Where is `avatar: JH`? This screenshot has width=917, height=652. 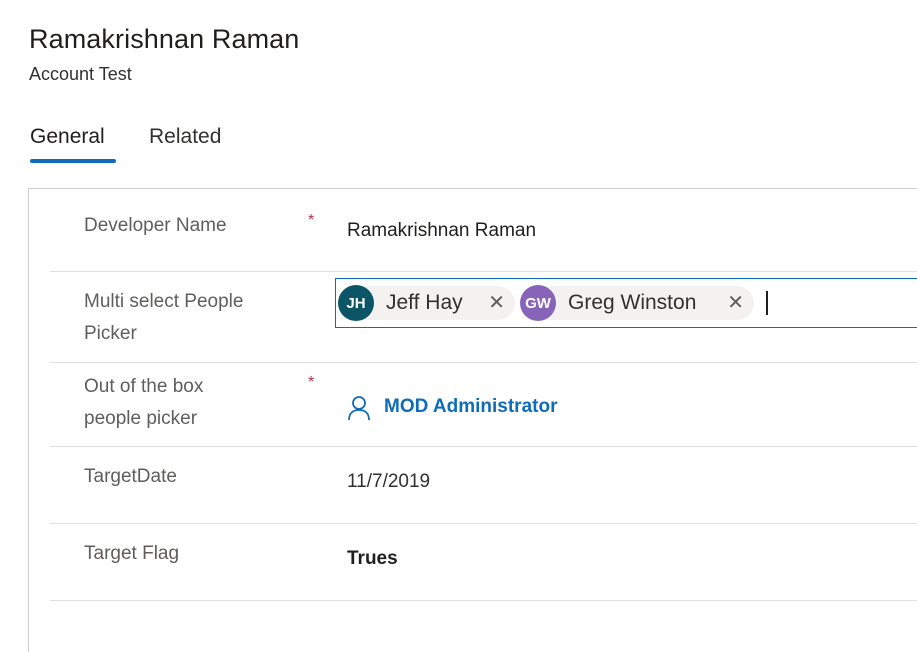 avatar: JH is located at coordinates (356, 303).